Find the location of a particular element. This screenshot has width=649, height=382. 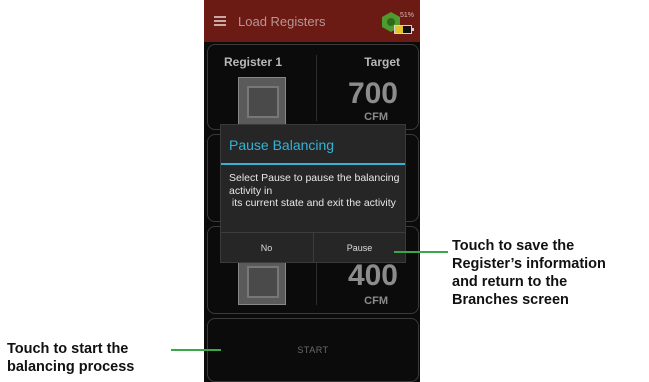

divider is located at coordinates (316, 88).